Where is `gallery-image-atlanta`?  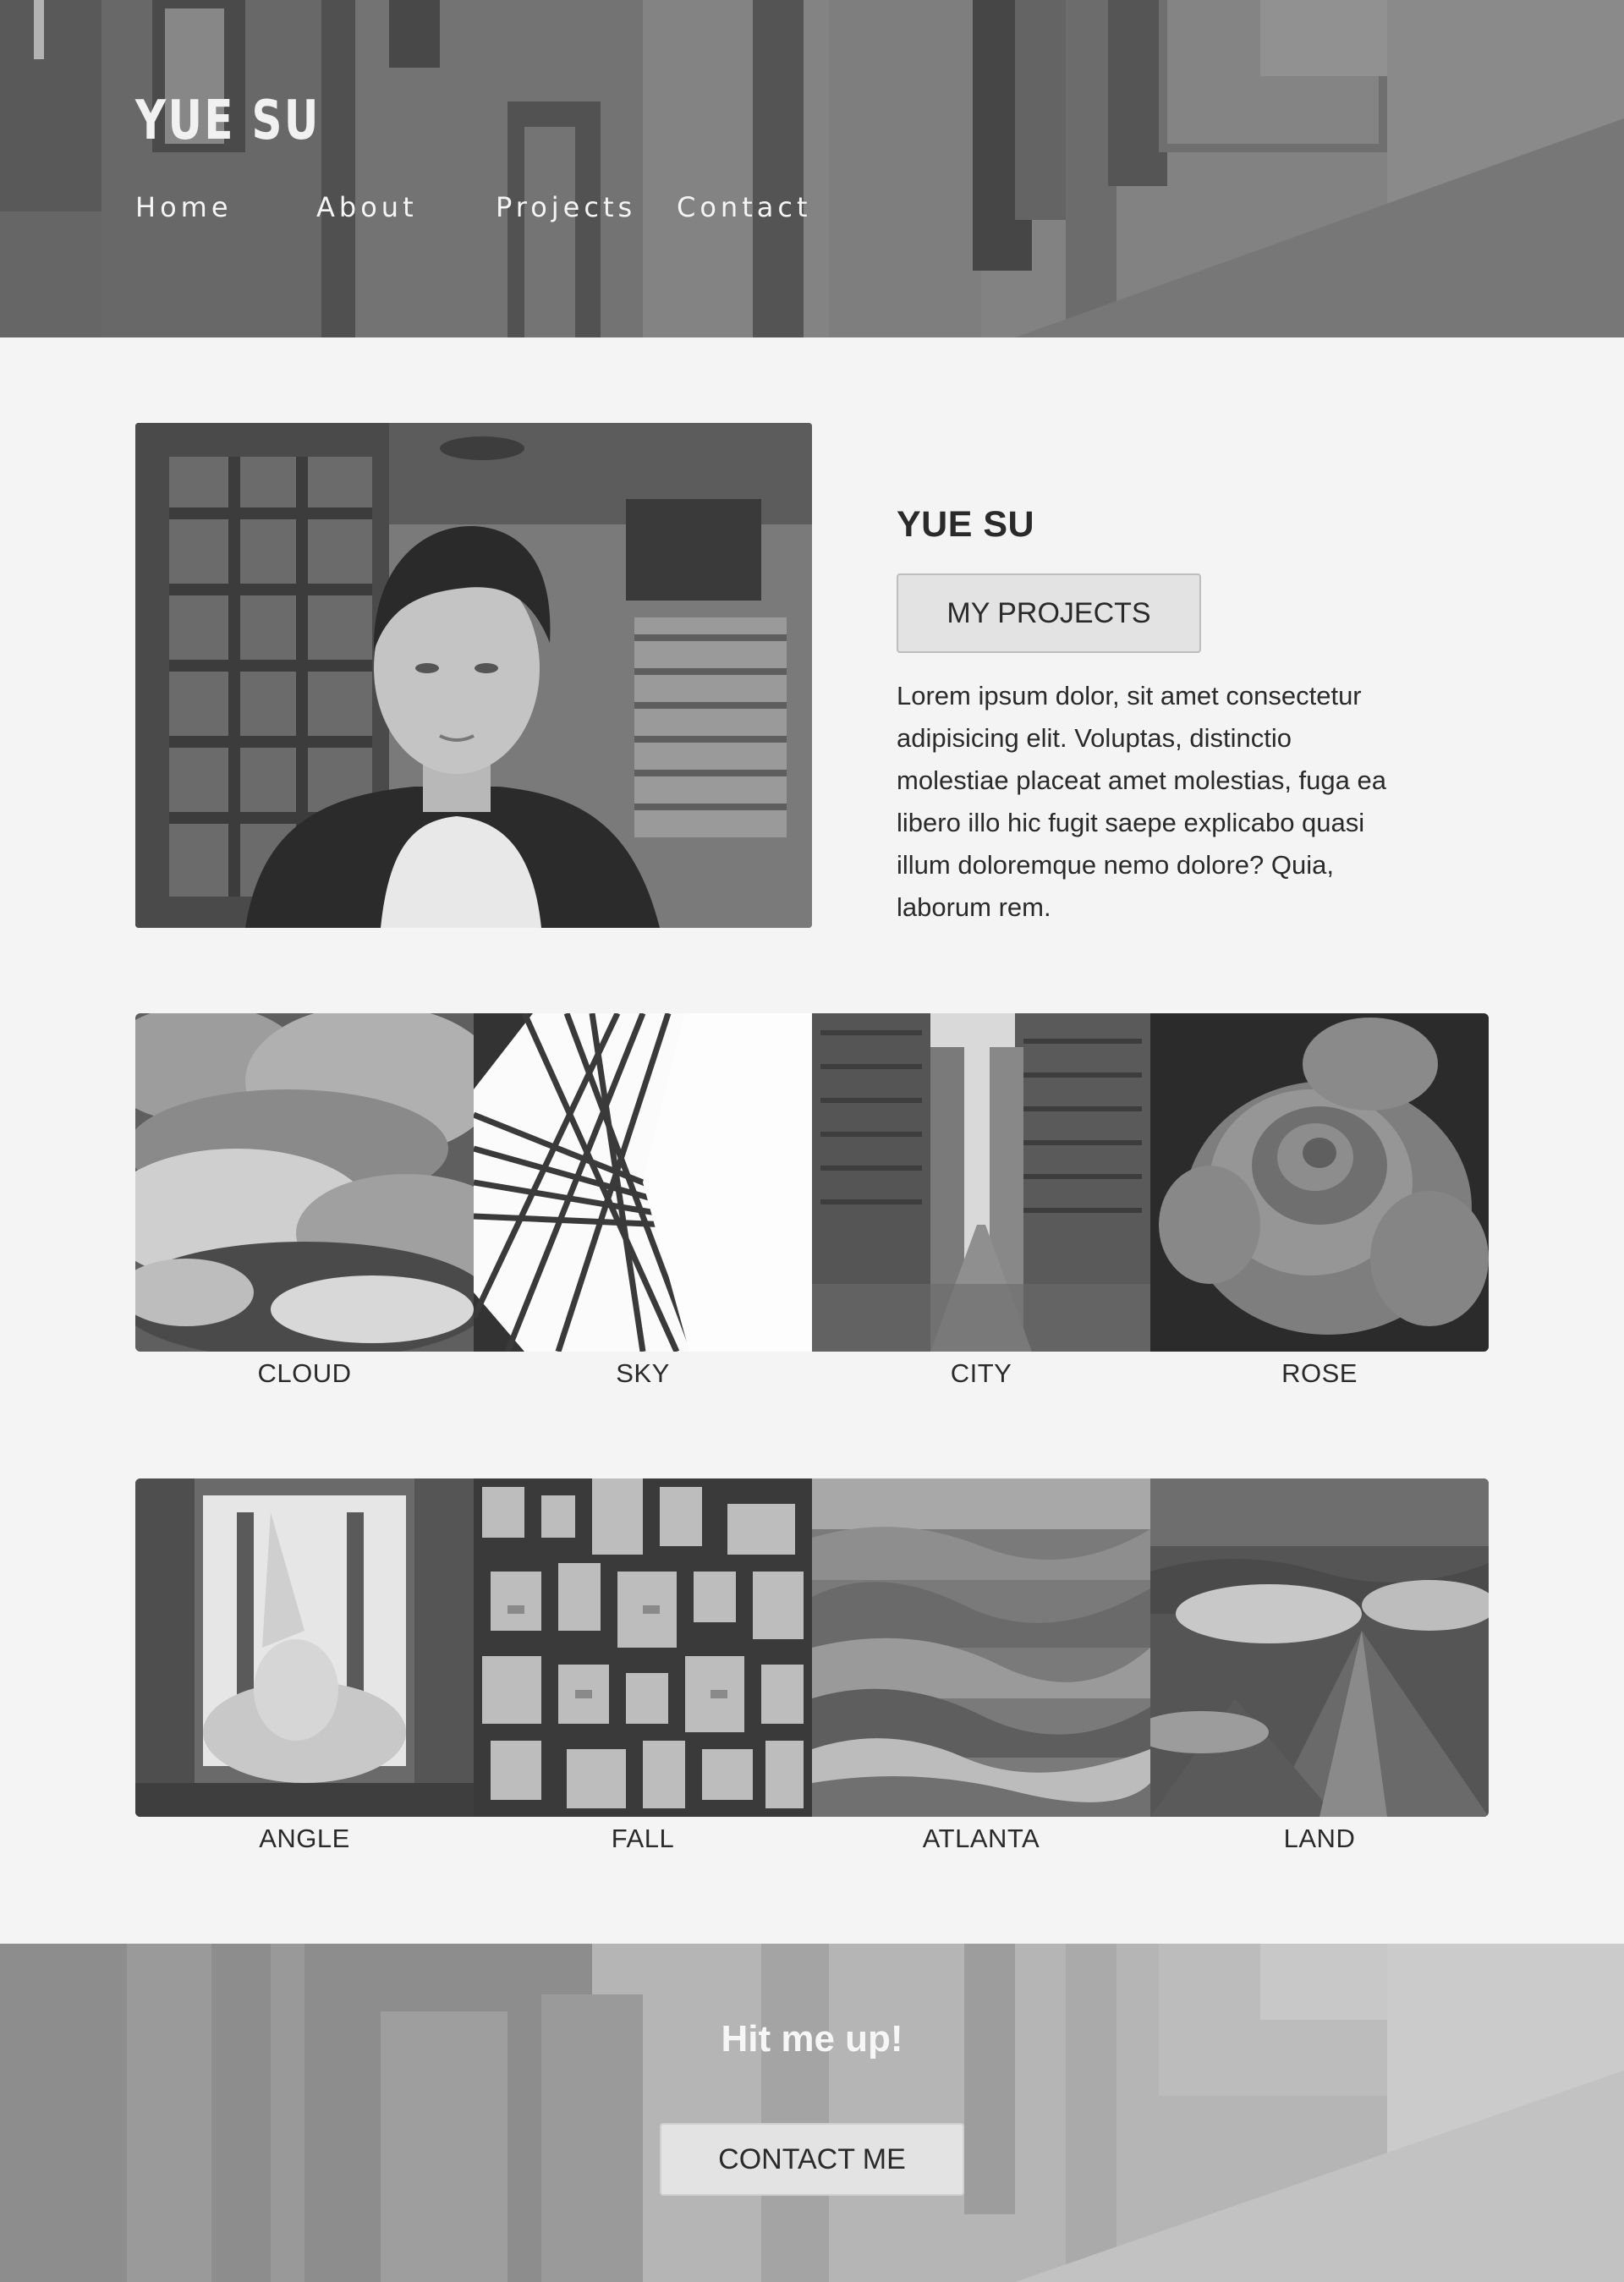 gallery-image-atlanta is located at coordinates (981, 1647).